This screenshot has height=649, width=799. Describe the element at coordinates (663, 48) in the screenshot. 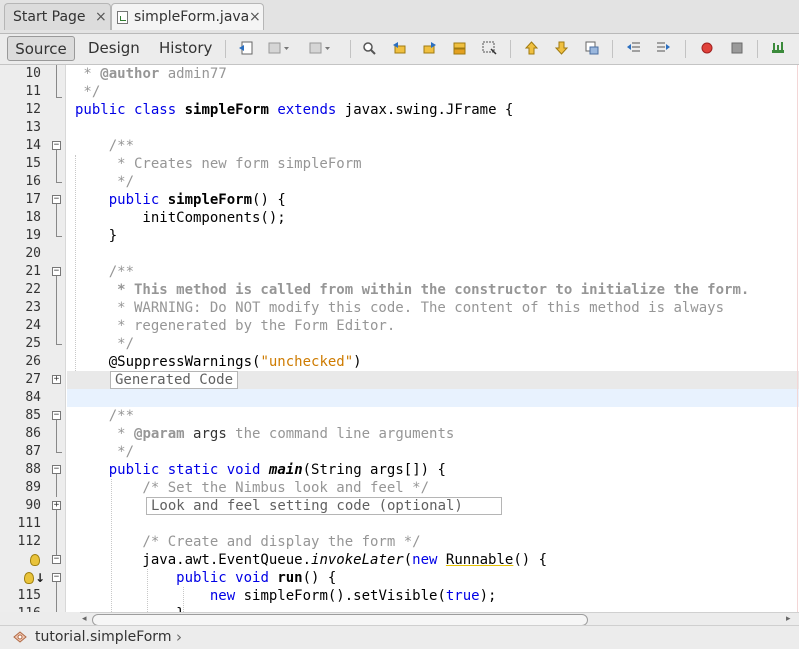

I see `shift-right-icon` at that location.